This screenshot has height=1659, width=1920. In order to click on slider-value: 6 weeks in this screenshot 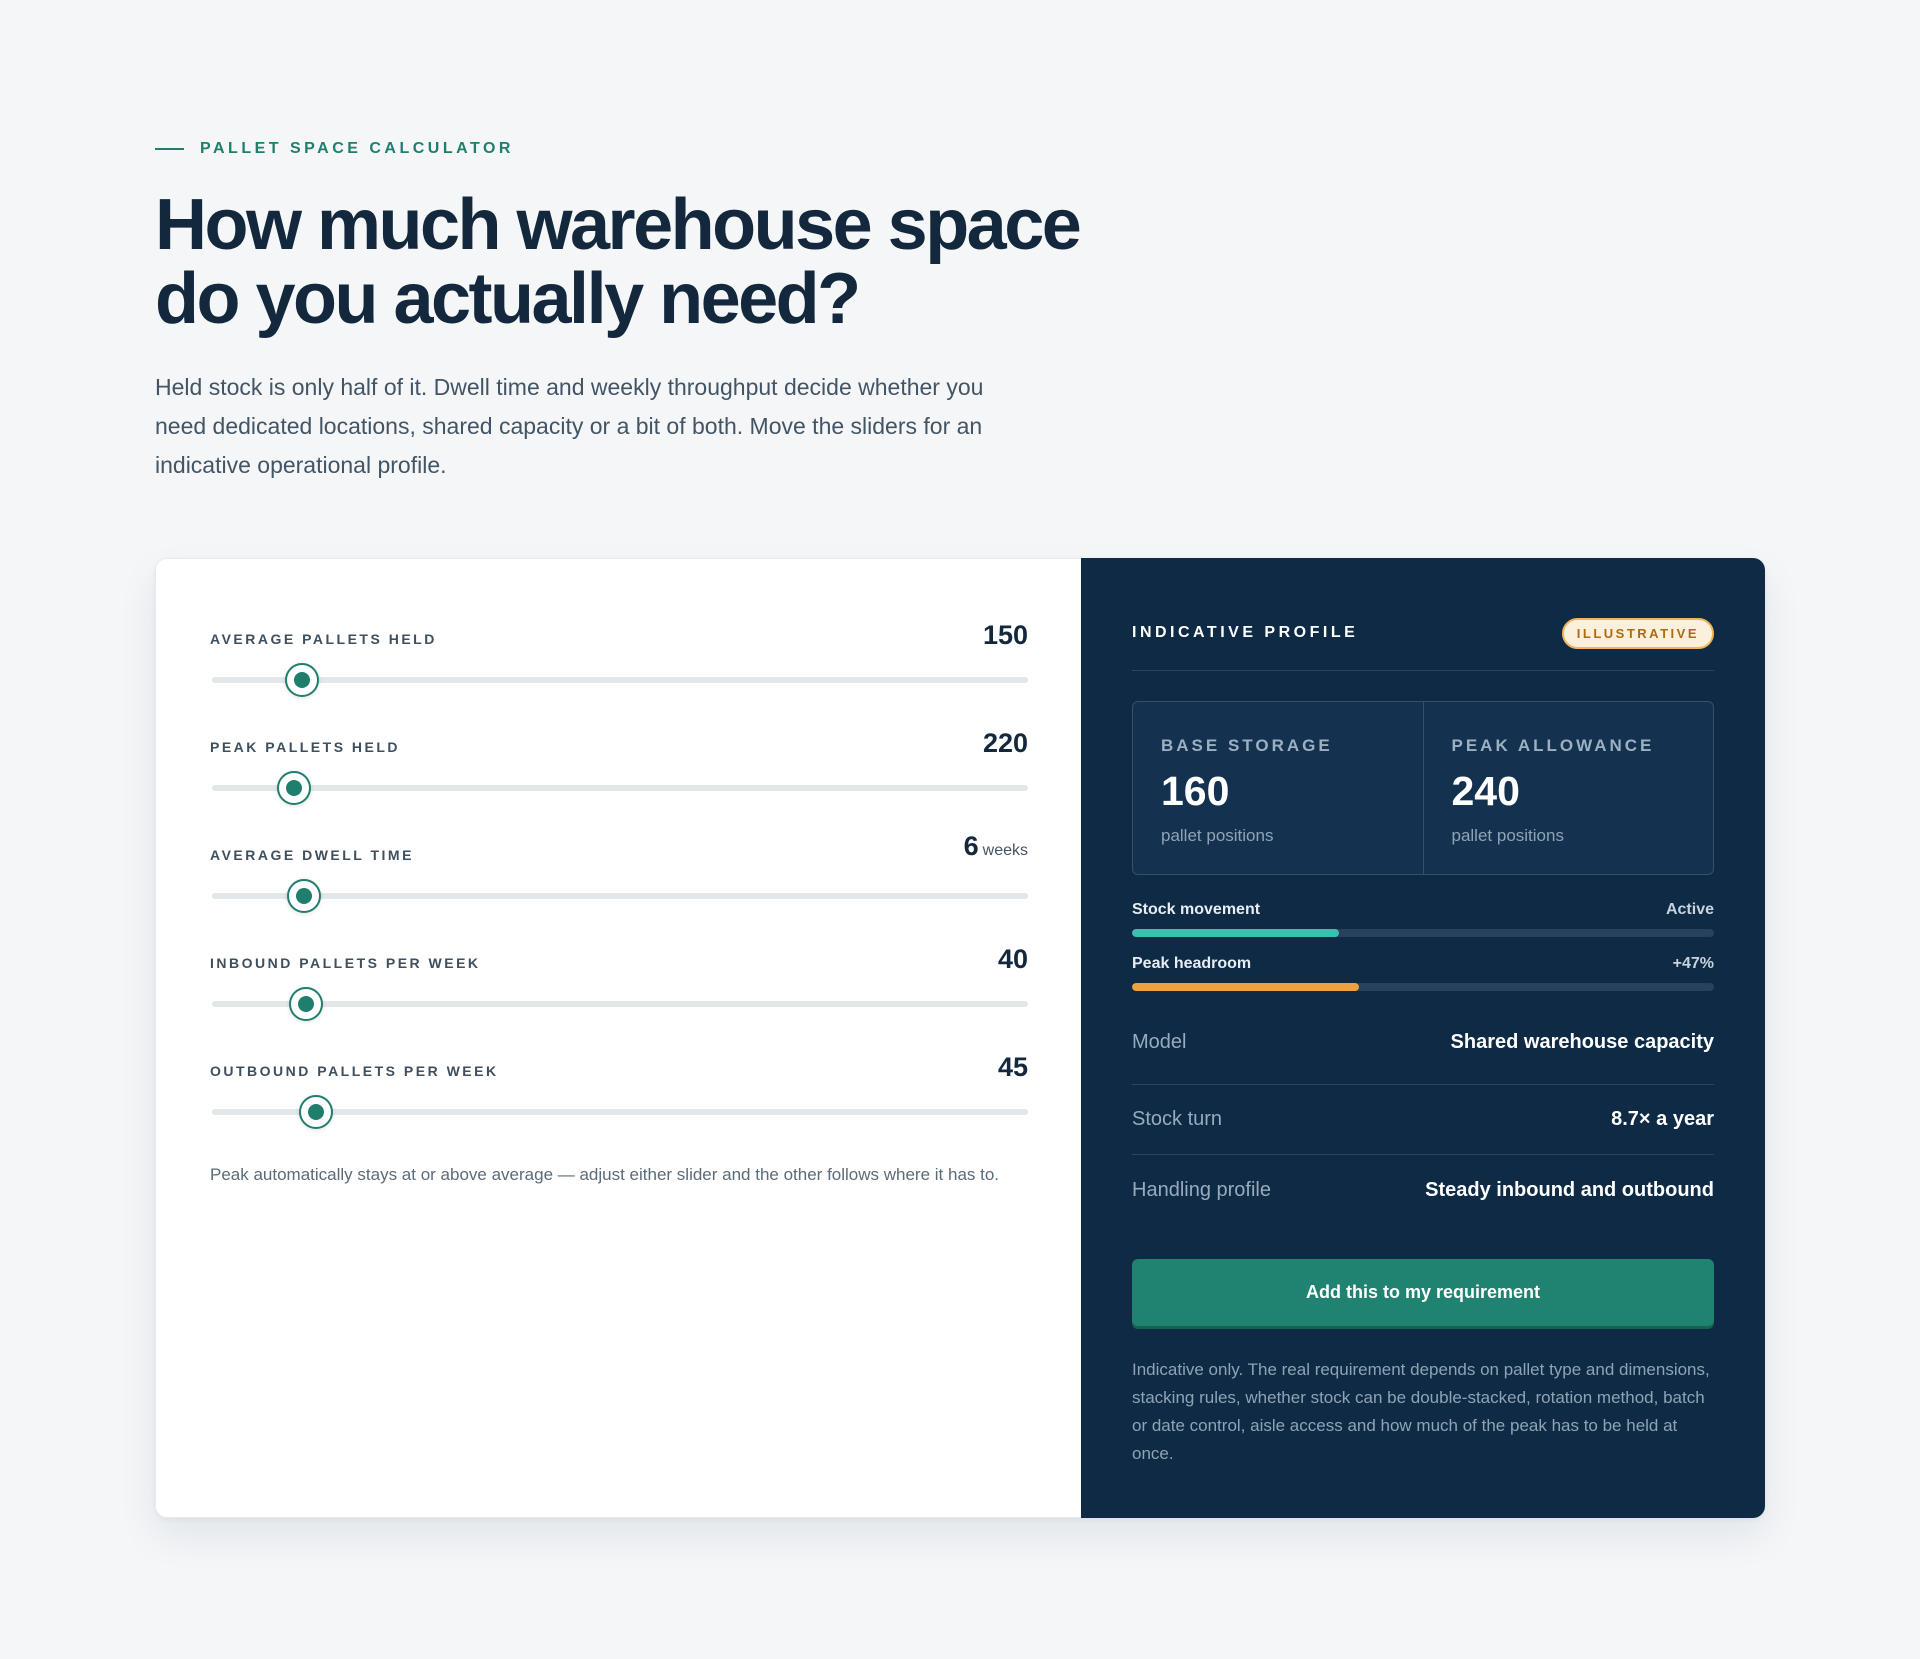, I will do `click(995, 846)`.